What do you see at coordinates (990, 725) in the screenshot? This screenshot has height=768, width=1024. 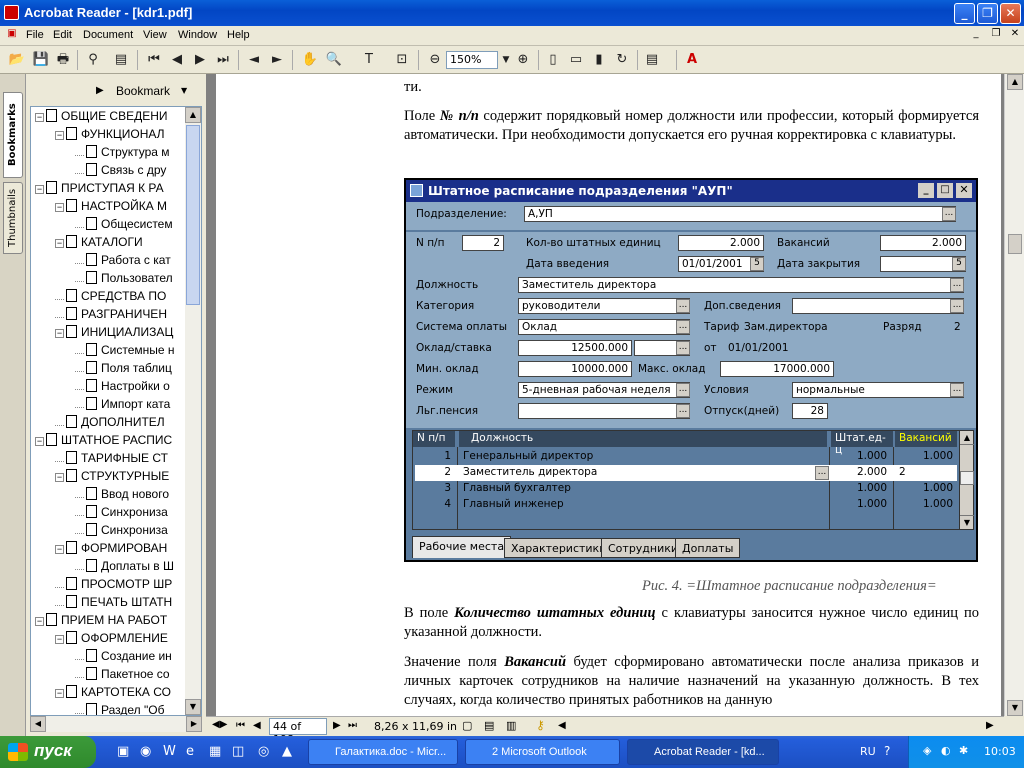 I see `scroll-right-icon: ▶` at bounding box center [990, 725].